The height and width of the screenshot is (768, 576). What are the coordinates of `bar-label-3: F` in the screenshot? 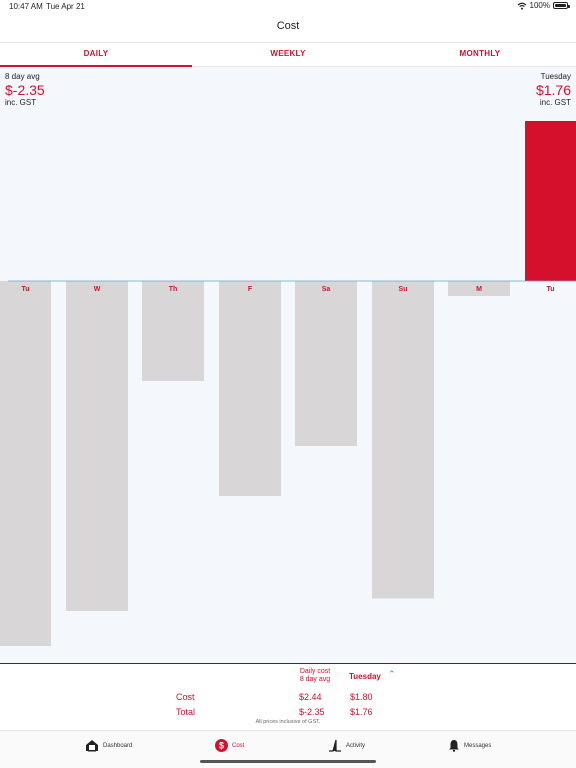 It's located at (250, 289).